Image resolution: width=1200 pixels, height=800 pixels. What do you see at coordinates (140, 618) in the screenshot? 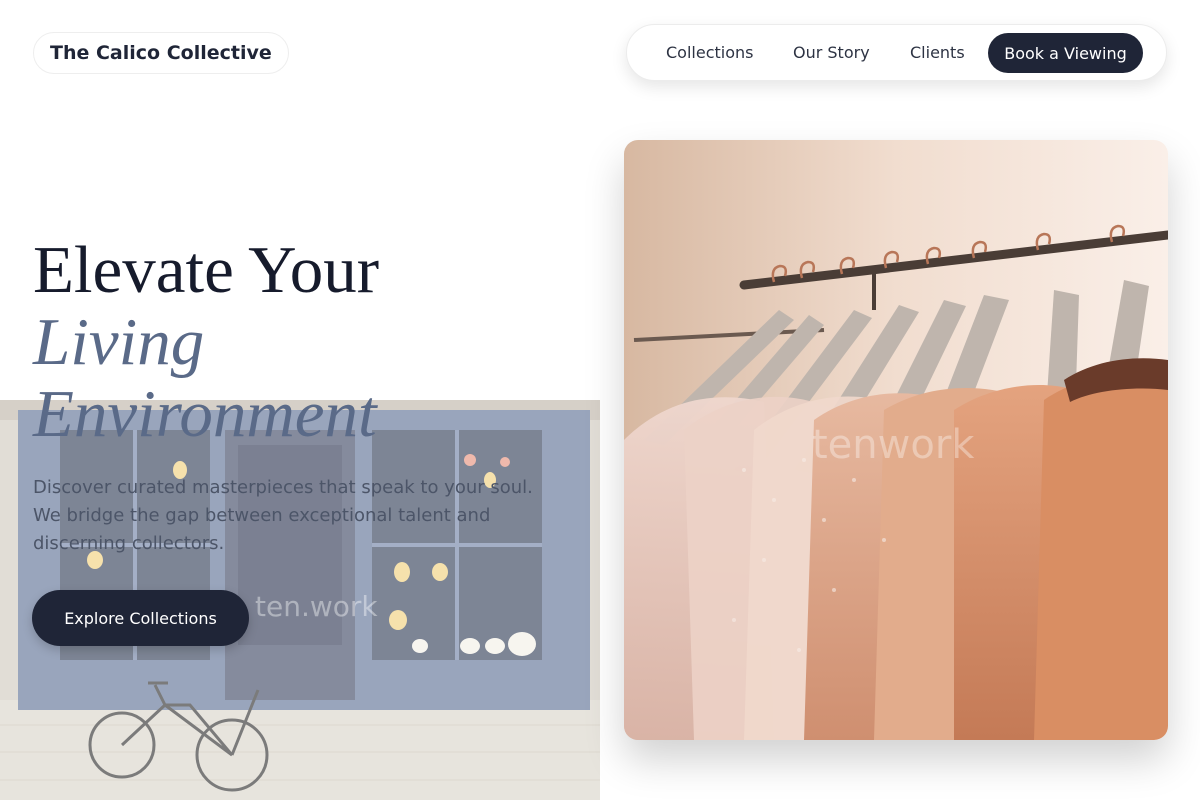
I see `explore-collections-button: Explore Collections` at bounding box center [140, 618].